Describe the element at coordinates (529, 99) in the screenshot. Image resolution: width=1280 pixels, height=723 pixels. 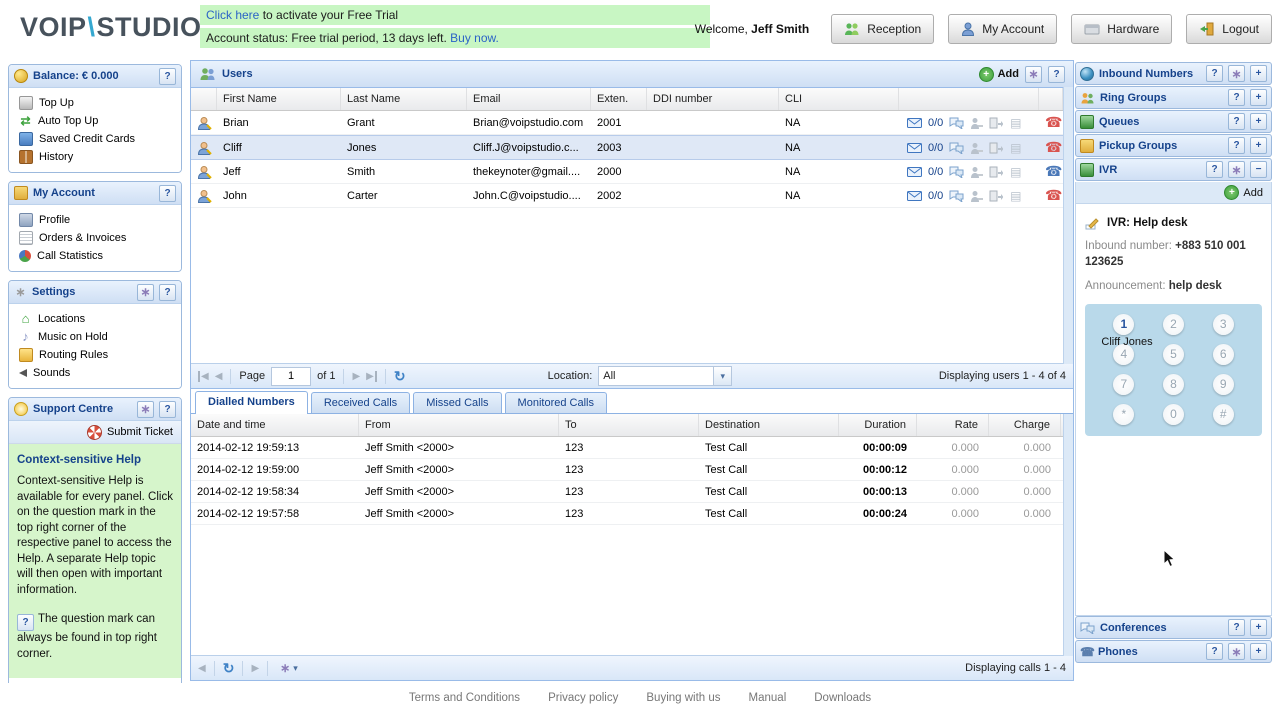
I see `column-email: Email` at that location.